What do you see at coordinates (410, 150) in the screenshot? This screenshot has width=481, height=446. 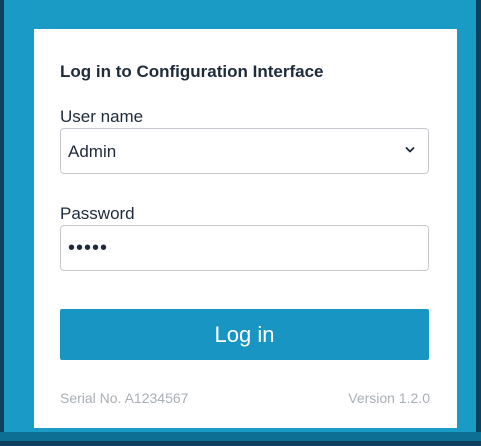 I see `chevron-down-icon` at bounding box center [410, 150].